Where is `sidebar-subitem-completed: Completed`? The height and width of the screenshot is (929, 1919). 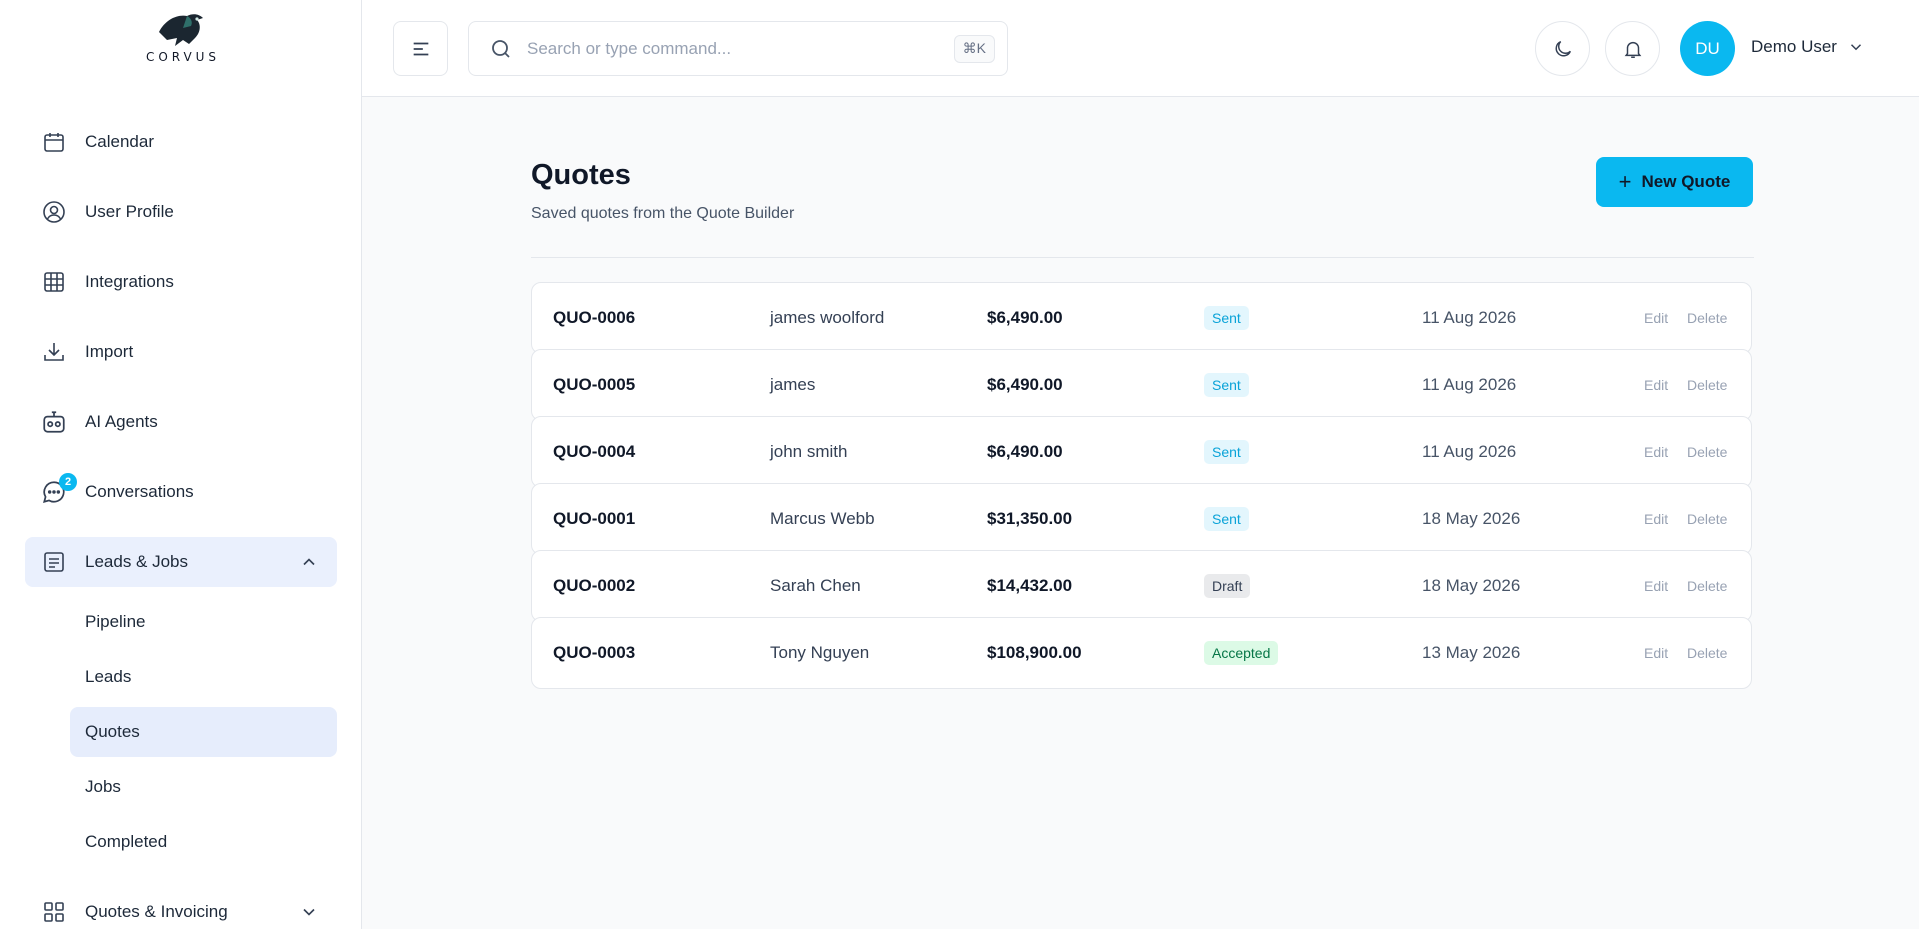
sidebar-subitem-completed: Completed is located at coordinates (203, 842).